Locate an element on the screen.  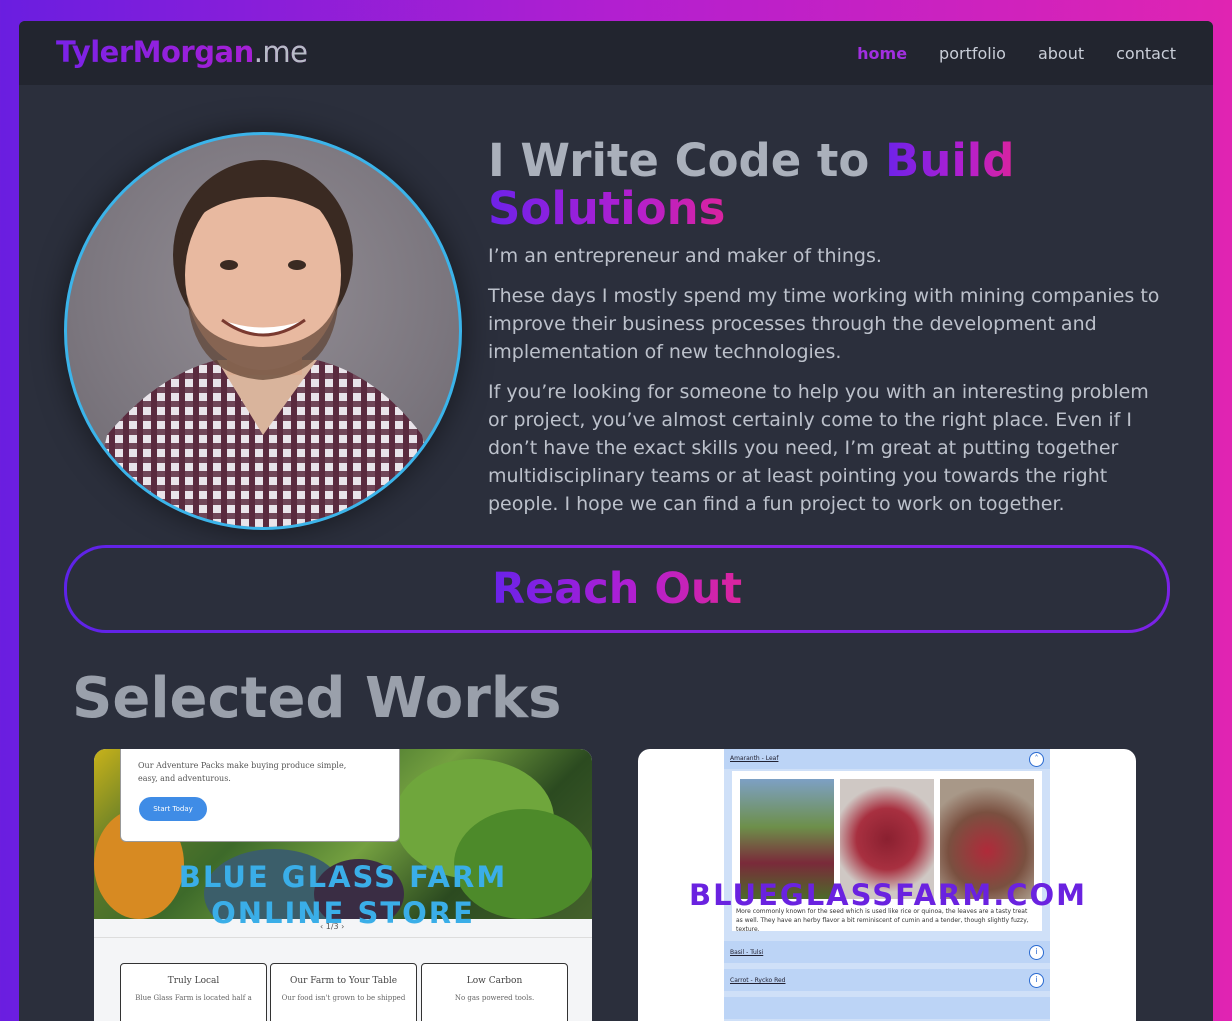
brand-name: TylerMorgan is located at coordinates (155, 52).